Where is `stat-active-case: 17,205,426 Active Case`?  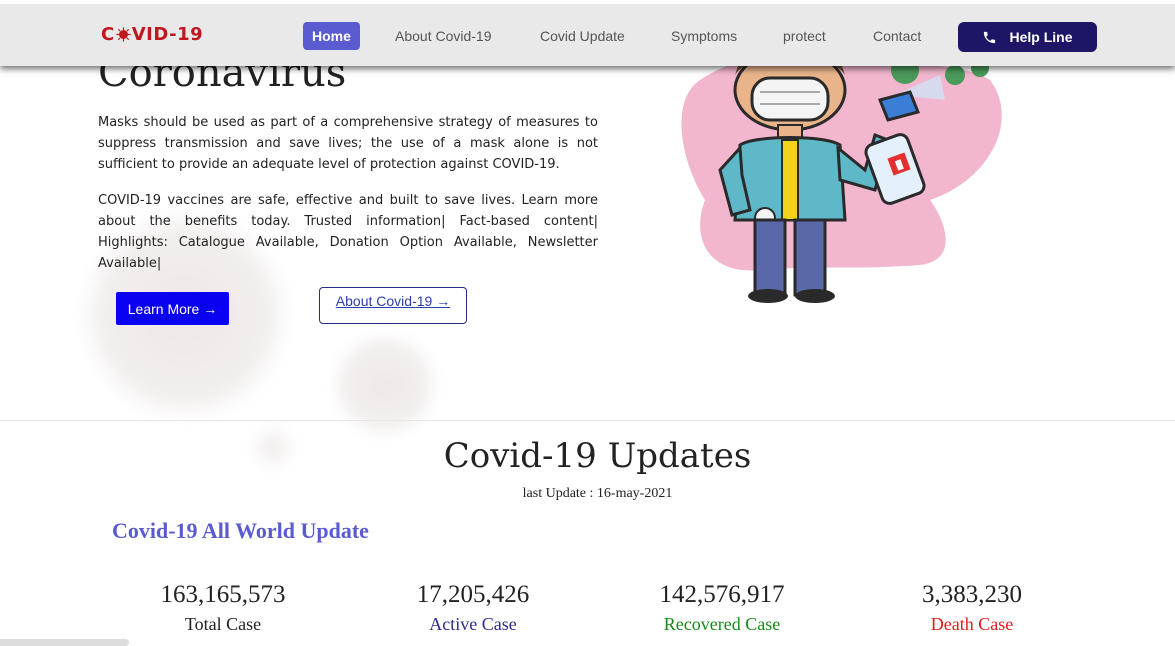
stat-active-case: 17,205,426 Active Case is located at coordinates (473, 609).